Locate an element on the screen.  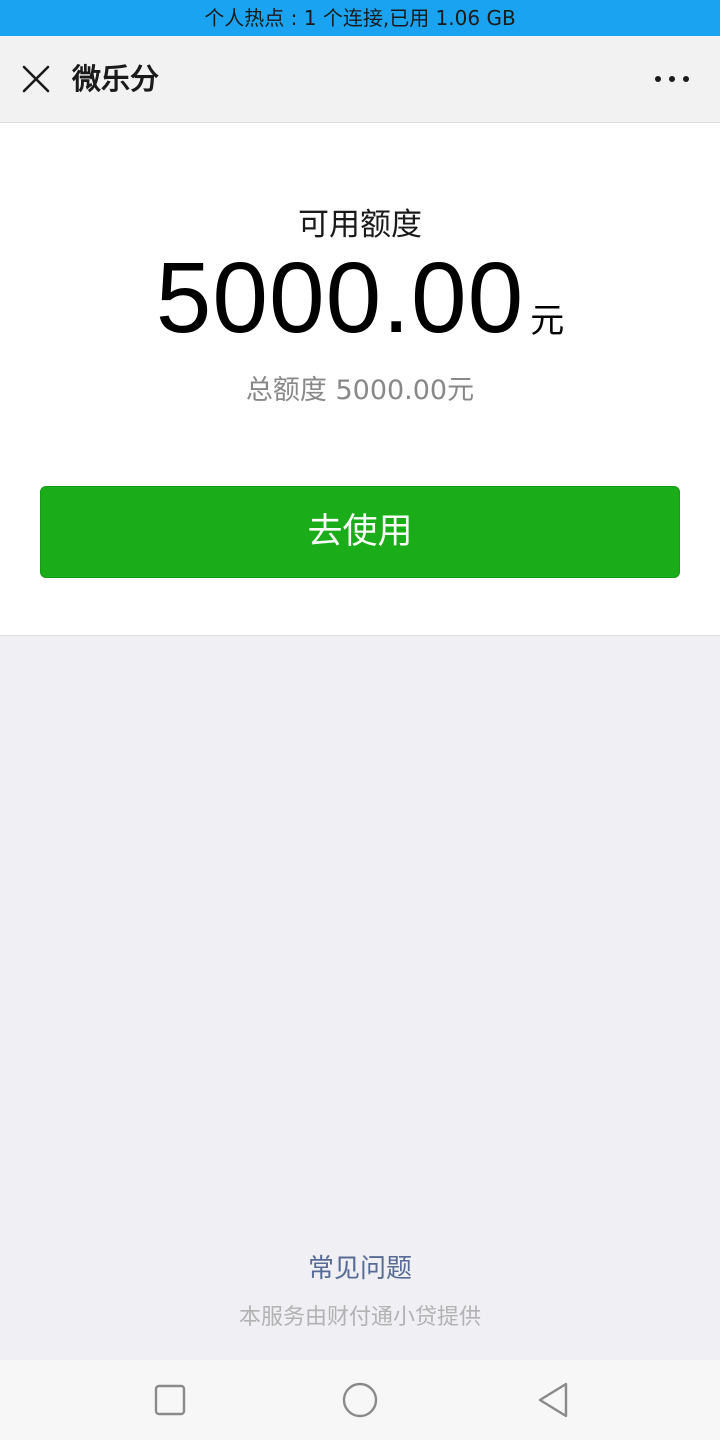
home-button is located at coordinates (360, 1400).